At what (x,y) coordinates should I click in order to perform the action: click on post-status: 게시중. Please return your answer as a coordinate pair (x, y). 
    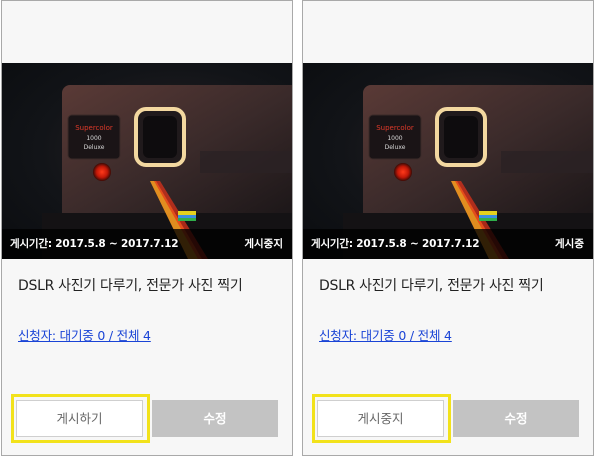
    Looking at the image, I should click on (569, 244).